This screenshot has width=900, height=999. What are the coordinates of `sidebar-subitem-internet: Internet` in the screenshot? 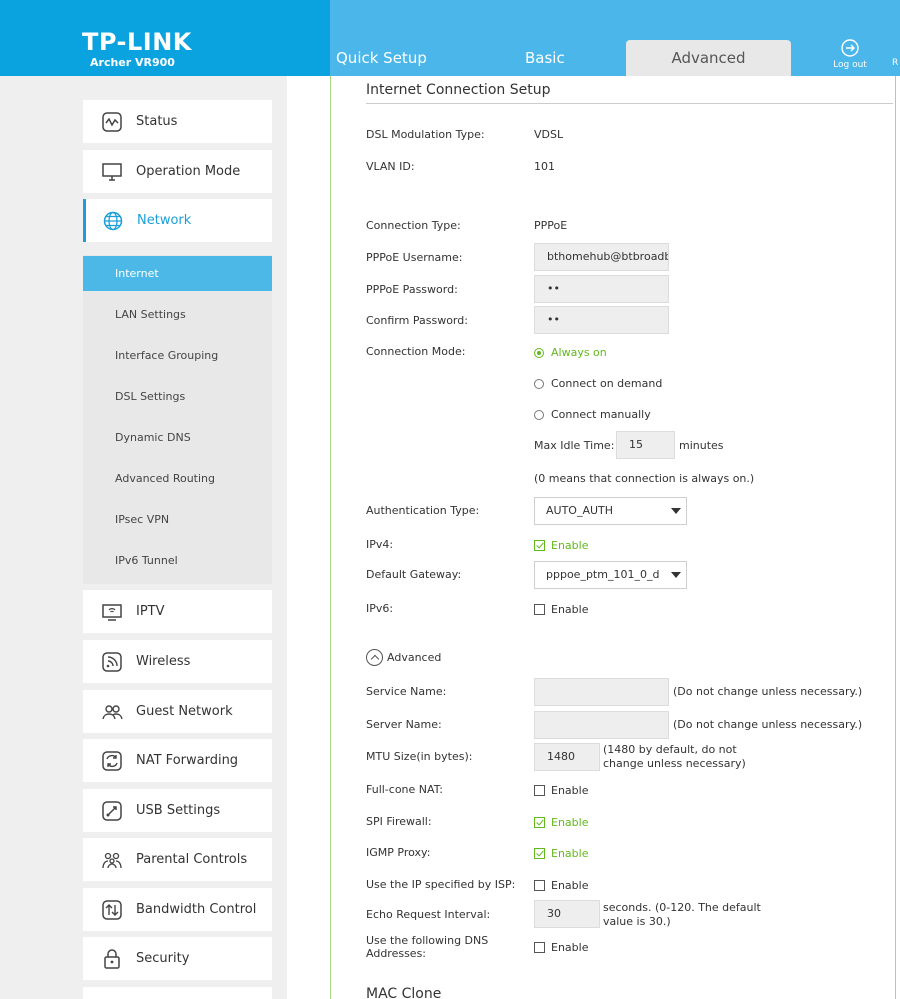 It's located at (177, 273).